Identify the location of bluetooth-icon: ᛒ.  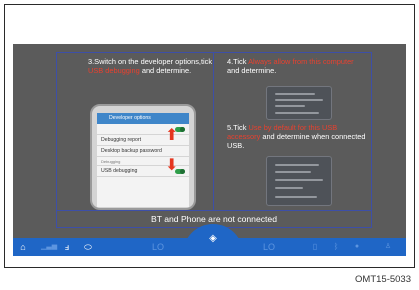
(336, 247).